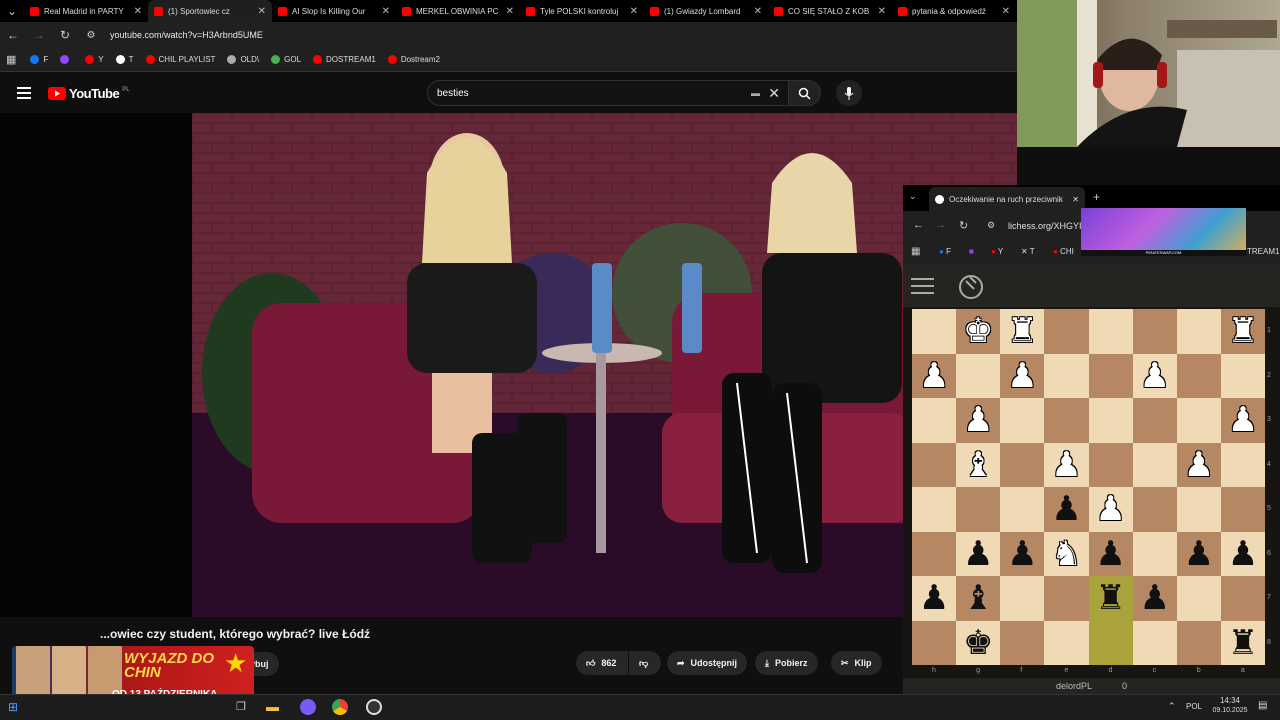  I want to click on bookmark-item, so click(66, 59).